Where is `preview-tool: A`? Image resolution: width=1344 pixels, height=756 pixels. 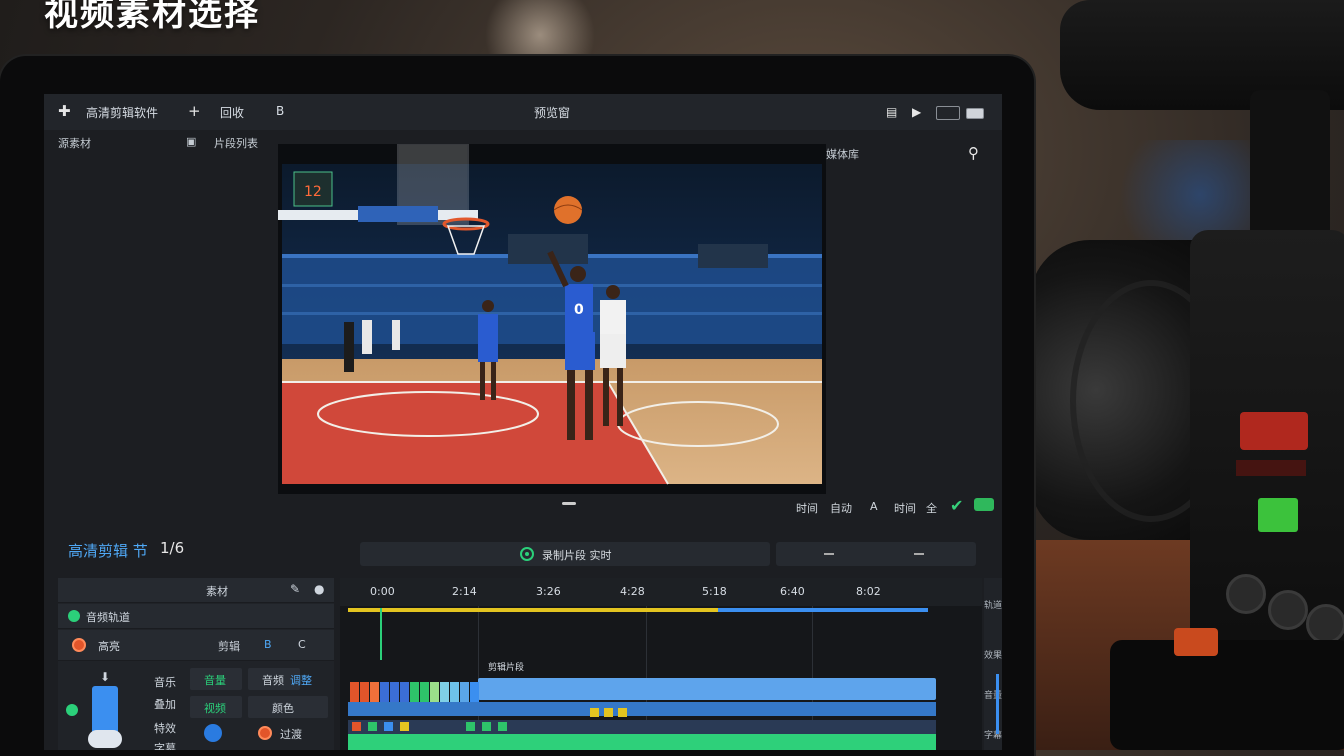 preview-tool: A is located at coordinates (874, 506).